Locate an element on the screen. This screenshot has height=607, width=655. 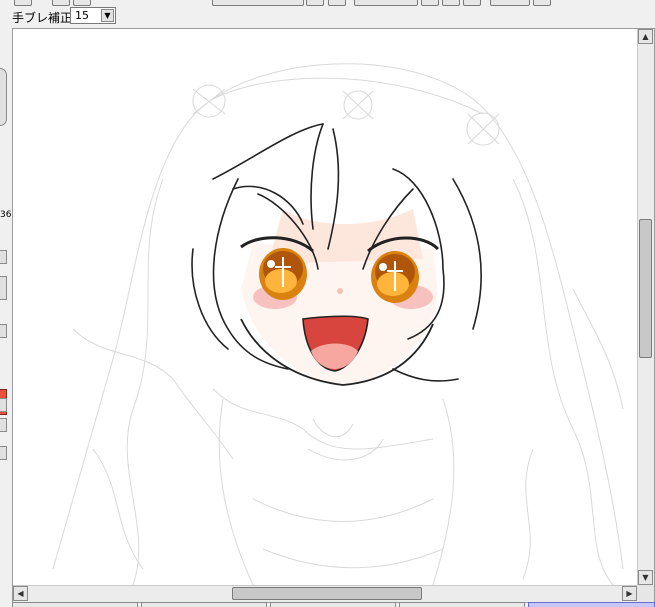
stabilizer-value: 15 is located at coordinates (82, 15).